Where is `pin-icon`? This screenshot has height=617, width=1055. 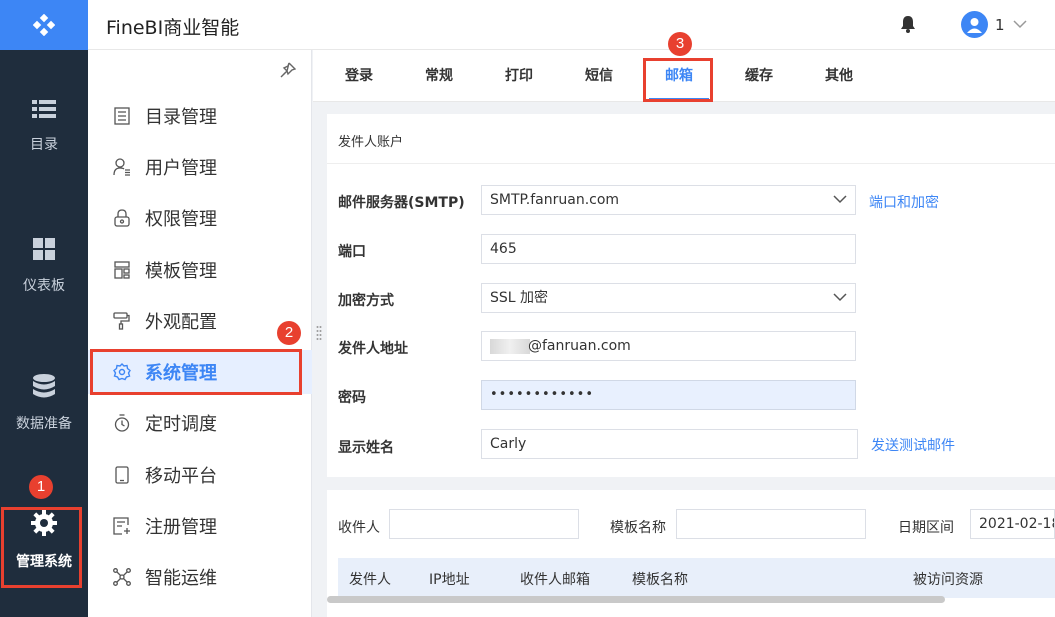 pin-icon is located at coordinates (288, 72).